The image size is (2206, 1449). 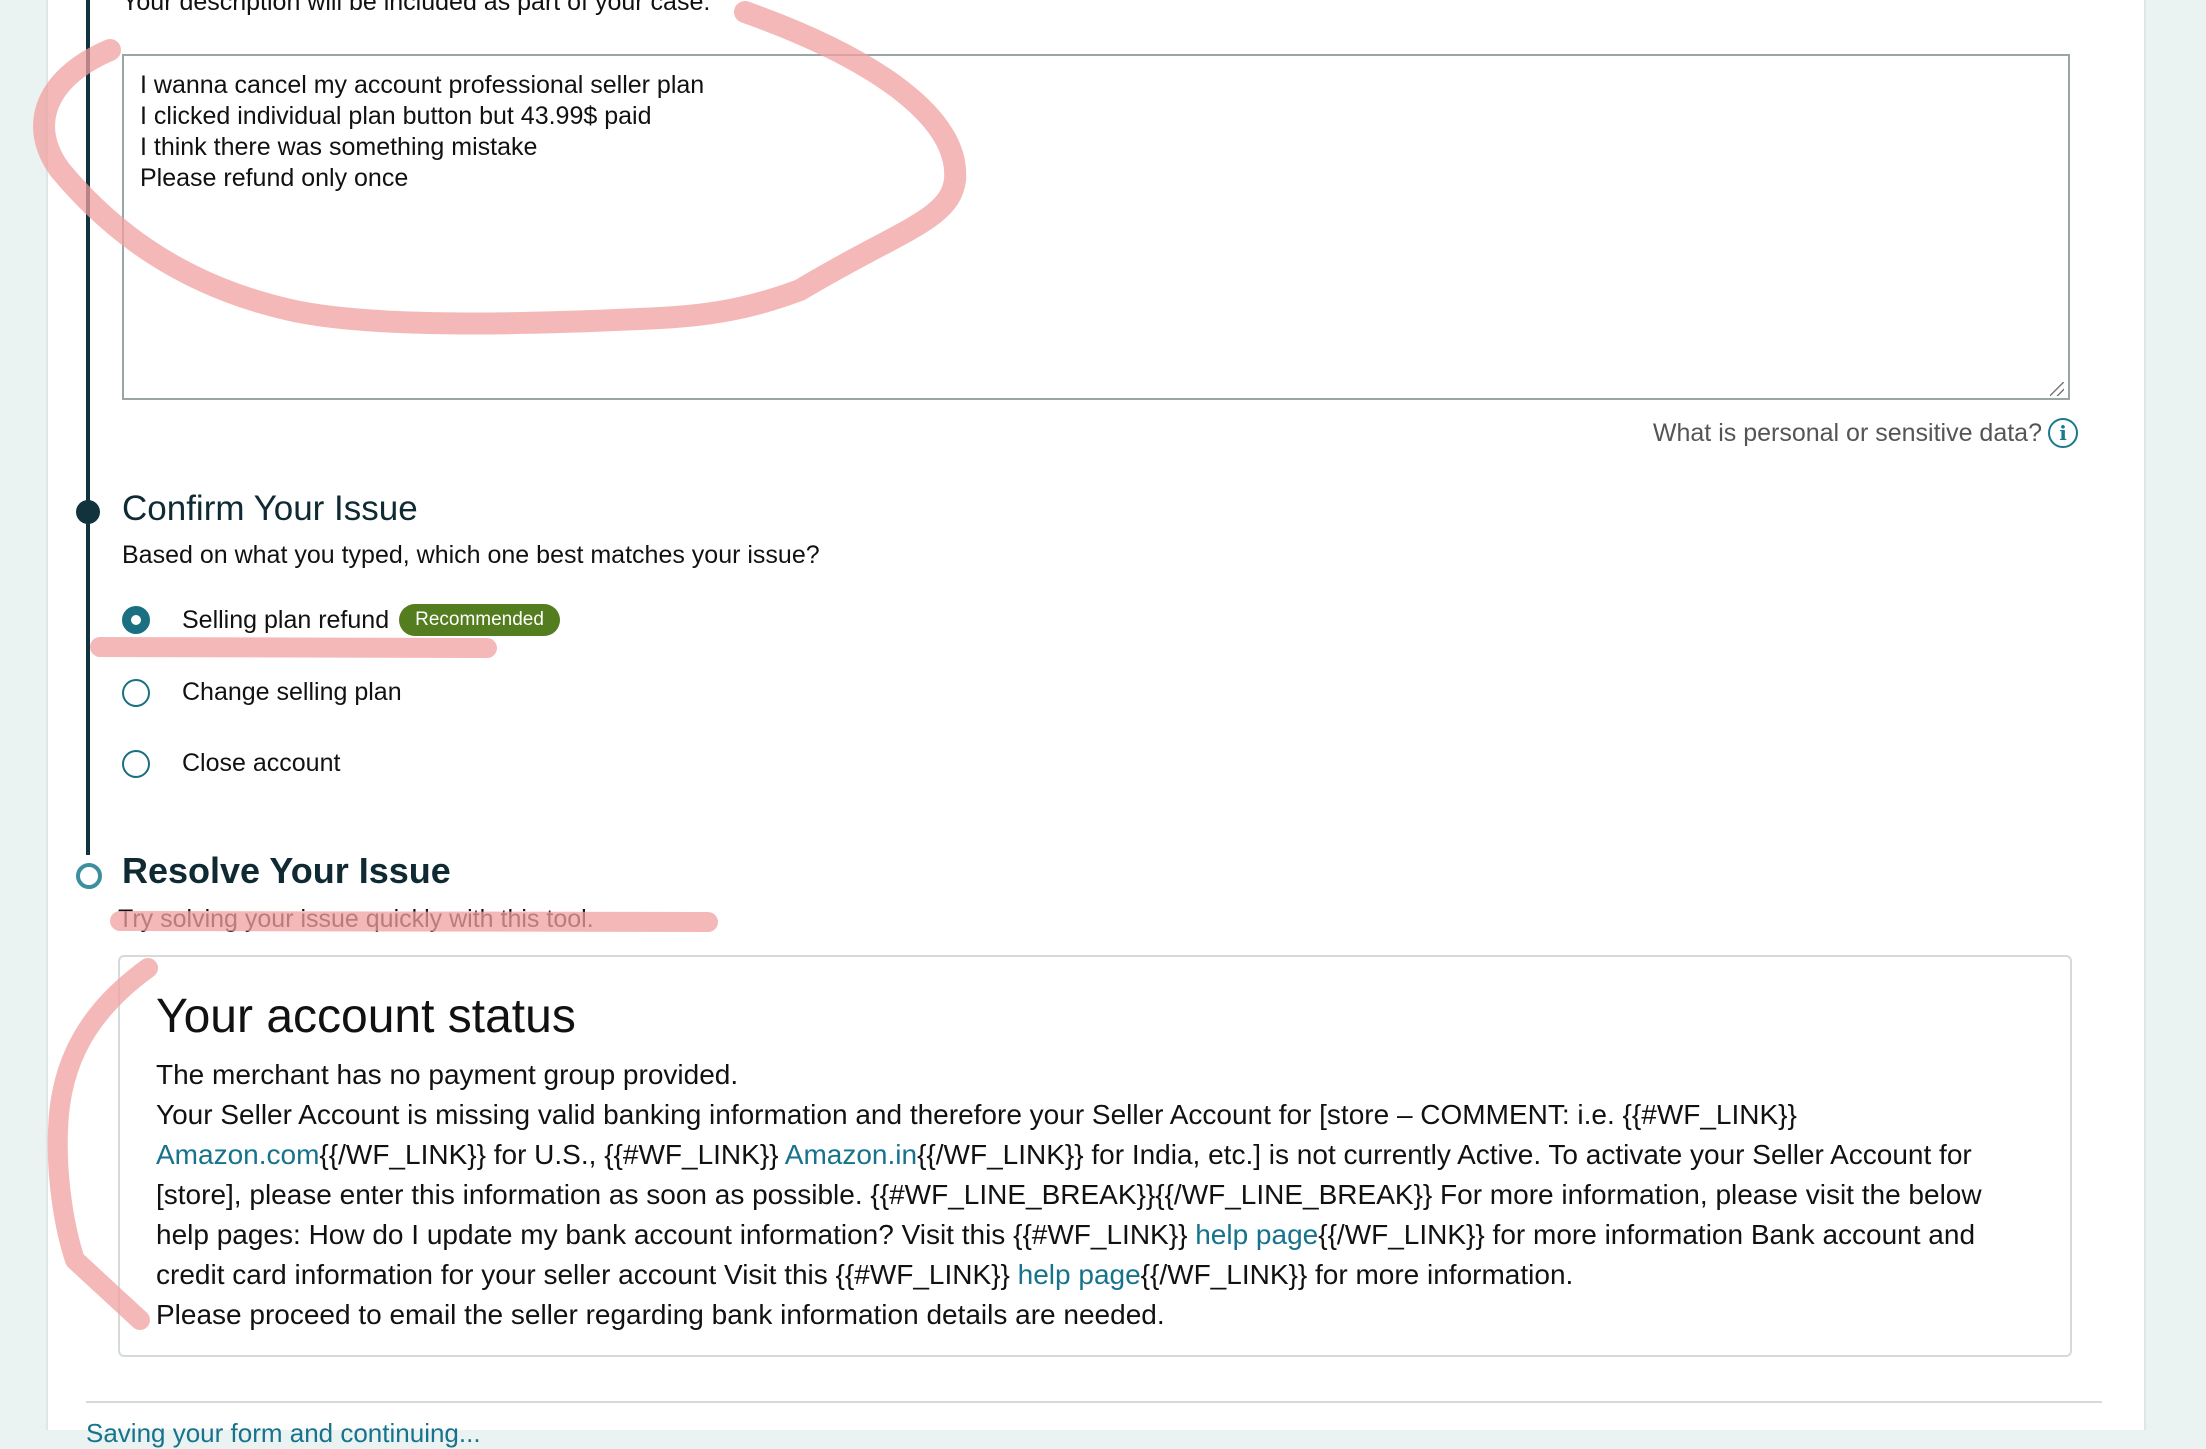 I want to click on option-selling-plan-refund: Selling plan refund Recommended, so click(x=341, y=620).